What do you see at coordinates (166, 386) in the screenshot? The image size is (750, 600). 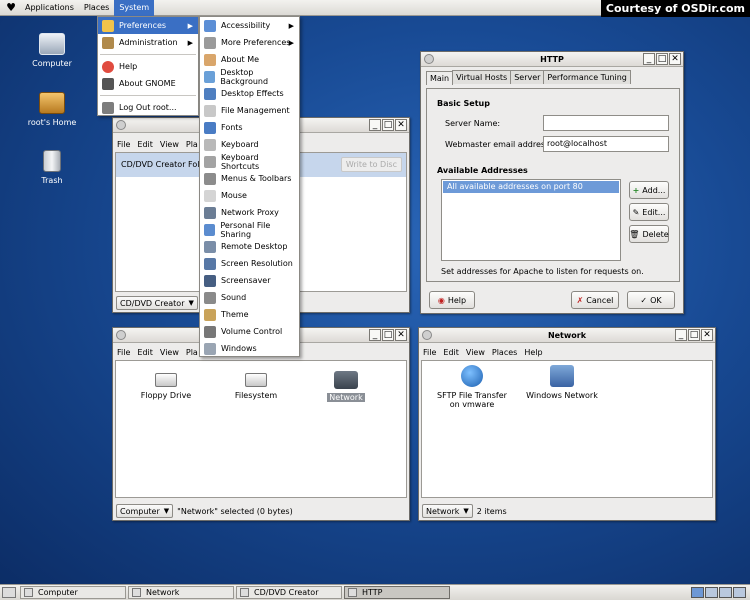 I see `floppy-drive-item: Floppy Drive` at bounding box center [166, 386].